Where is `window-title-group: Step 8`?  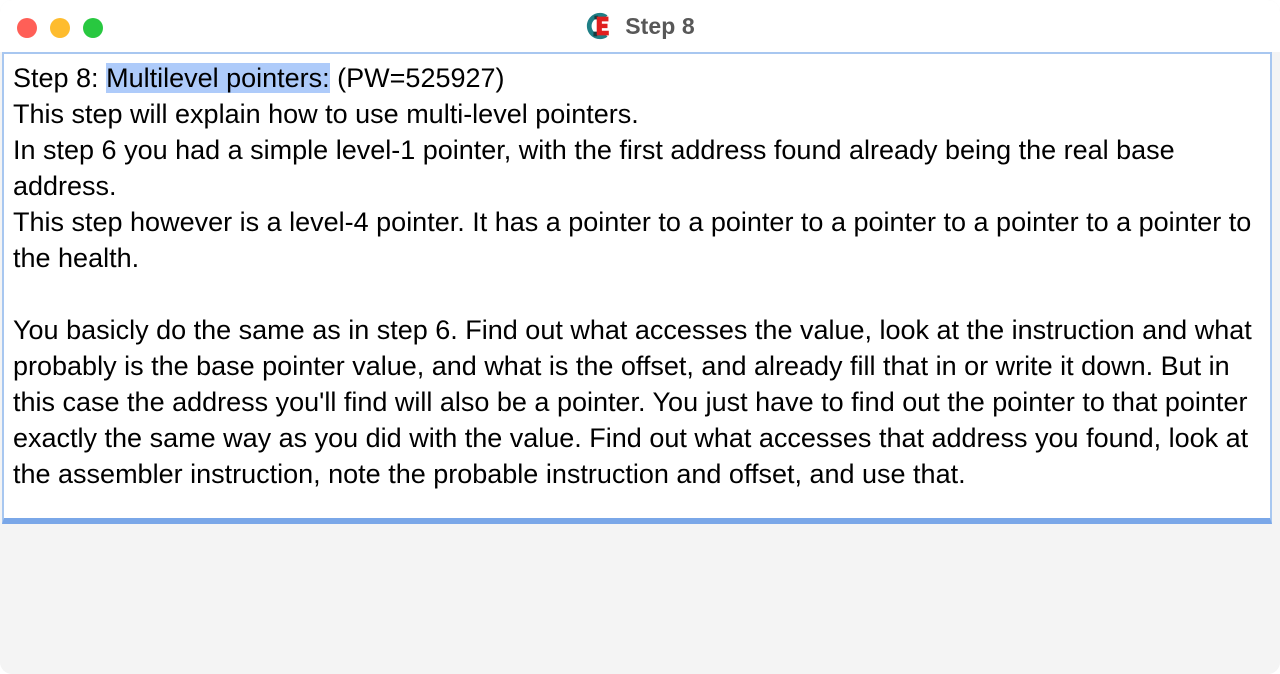 window-title-group: Step 8 is located at coordinates (640, 26).